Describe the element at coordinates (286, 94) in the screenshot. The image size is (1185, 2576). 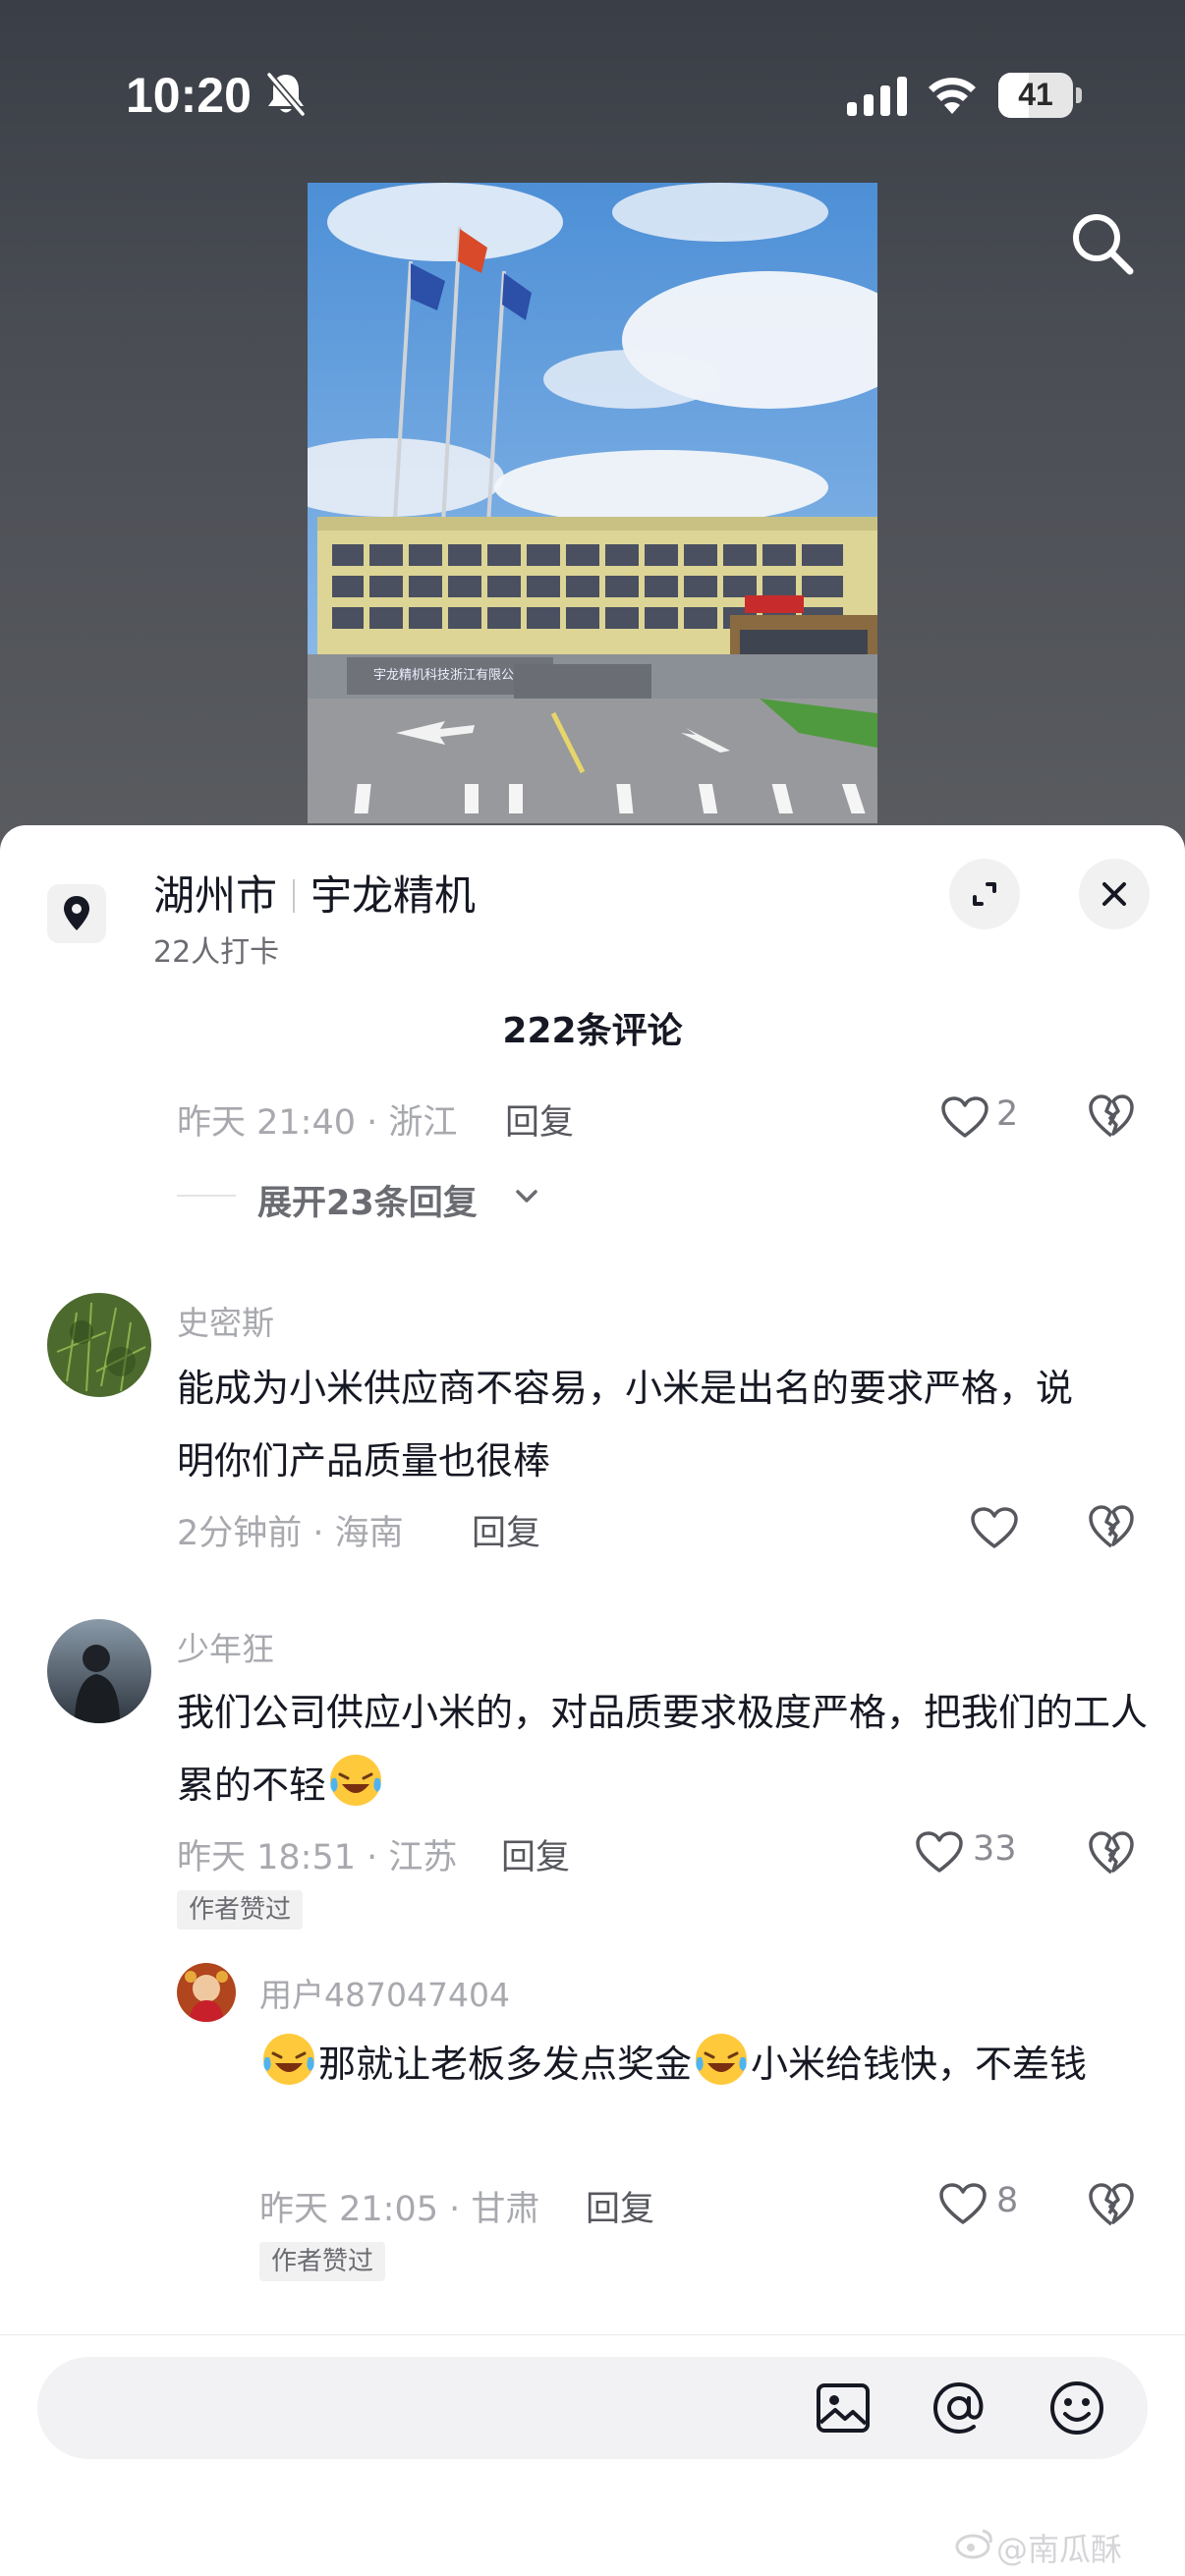
I see `bell-off-icon` at that location.